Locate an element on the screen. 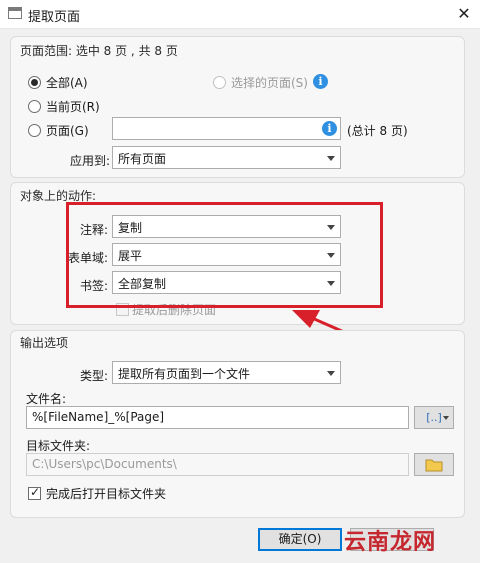 The width and height of the screenshot is (480, 563). page-range-title: 页面范围: 选中 8 页 , 共 8 页 is located at coordinates (99, 51).